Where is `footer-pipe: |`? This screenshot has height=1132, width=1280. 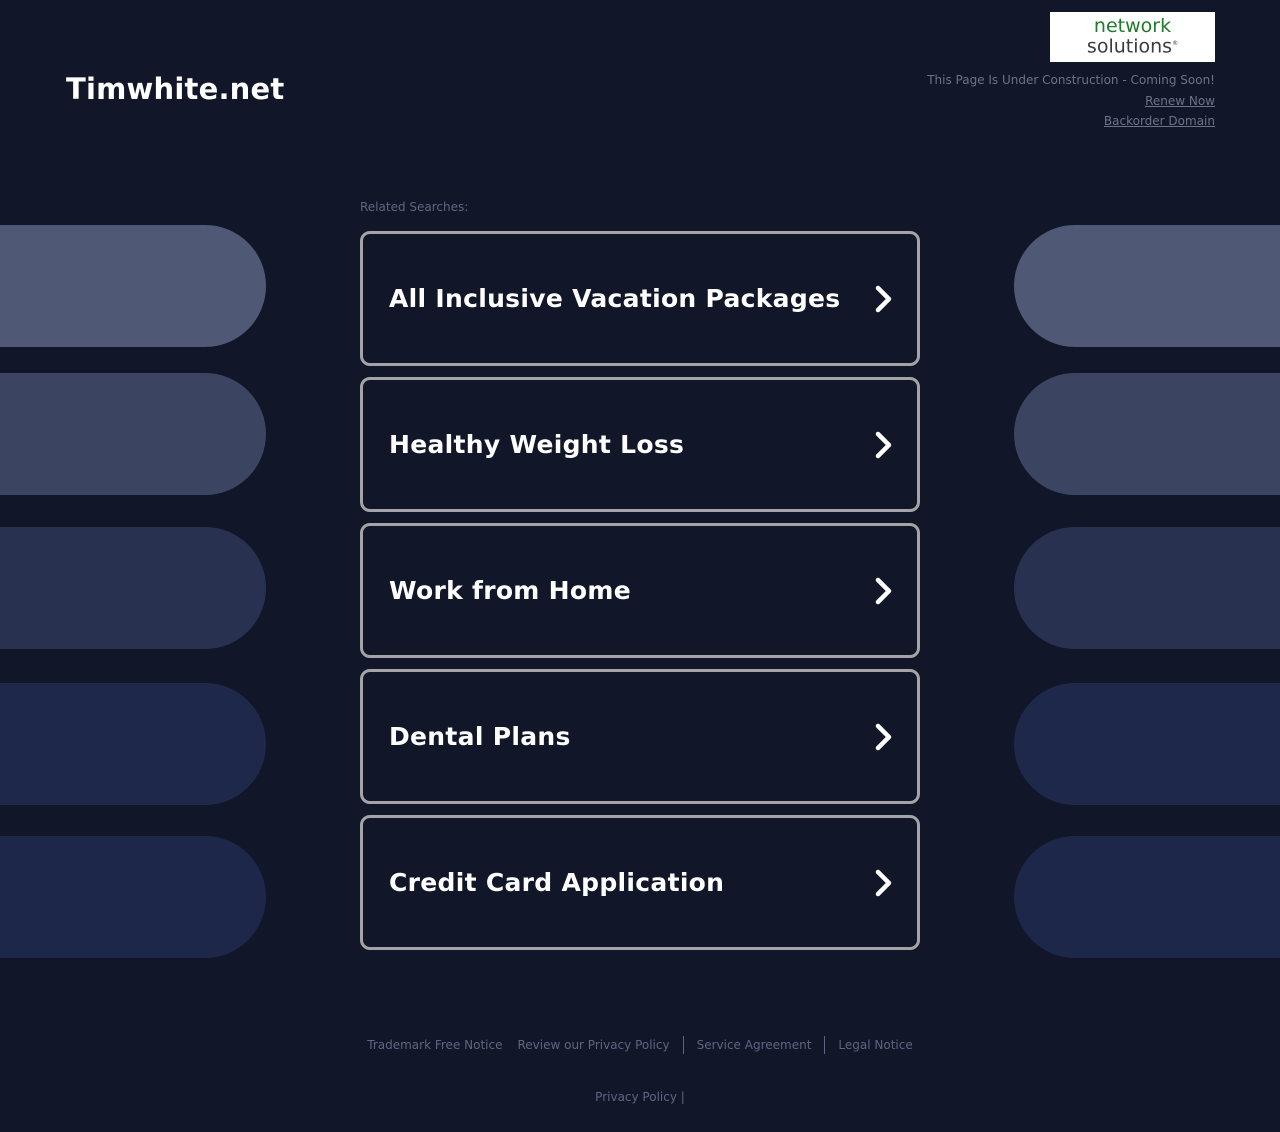 footer-pipe: | is located at coordinates (682, 1097).